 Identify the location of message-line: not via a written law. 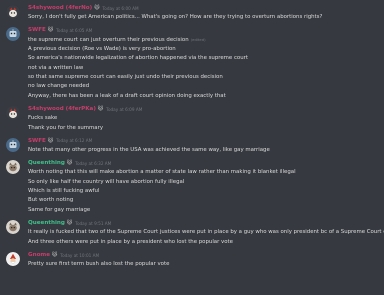
(56, 67).